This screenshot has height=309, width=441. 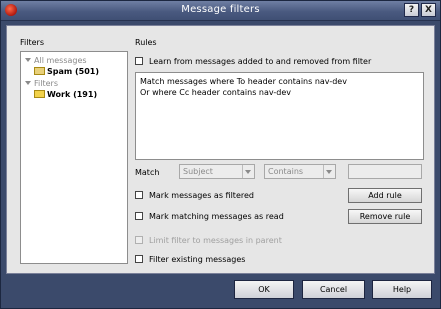 I want to click on ok-button: OK, so click(x=264, y=289).